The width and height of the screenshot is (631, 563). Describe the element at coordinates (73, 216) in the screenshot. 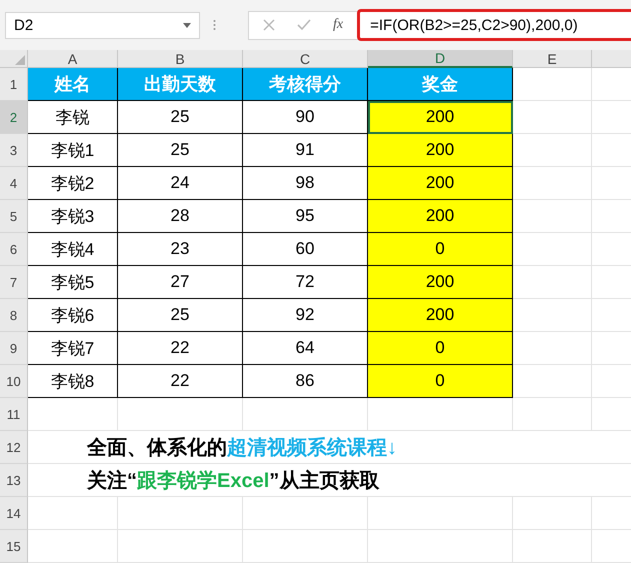

I see `table-cell: 李锐3` at that location.